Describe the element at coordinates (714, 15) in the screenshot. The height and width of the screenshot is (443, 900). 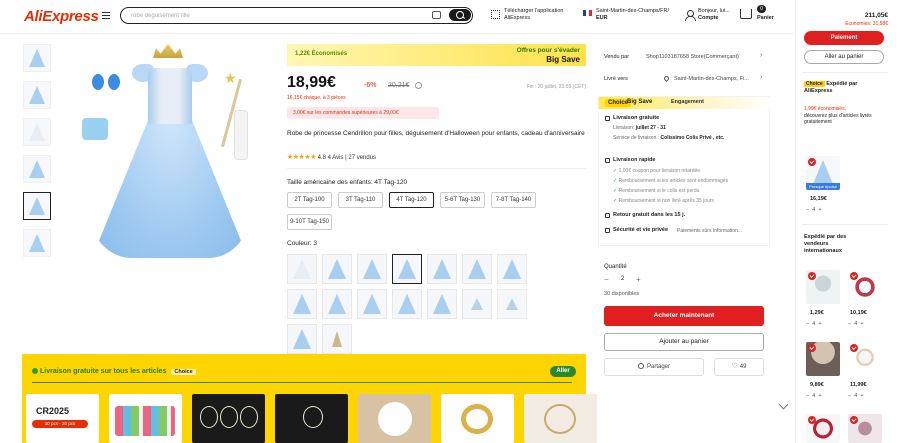
I see `account-menu: Bonjour, lui... Compte` at that location.